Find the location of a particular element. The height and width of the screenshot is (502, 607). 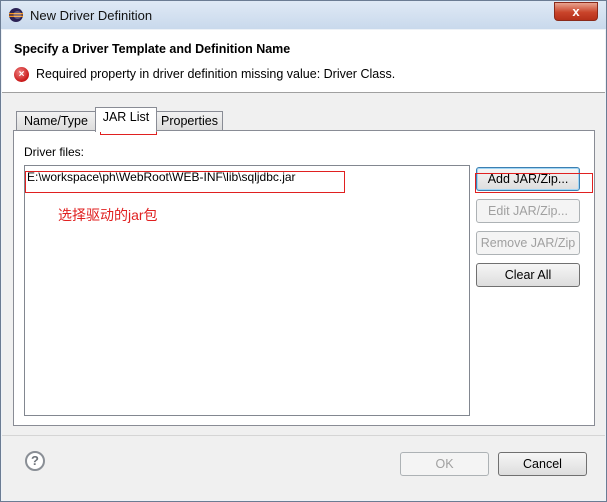

error-icon: × is located at coordinates (21, 74).